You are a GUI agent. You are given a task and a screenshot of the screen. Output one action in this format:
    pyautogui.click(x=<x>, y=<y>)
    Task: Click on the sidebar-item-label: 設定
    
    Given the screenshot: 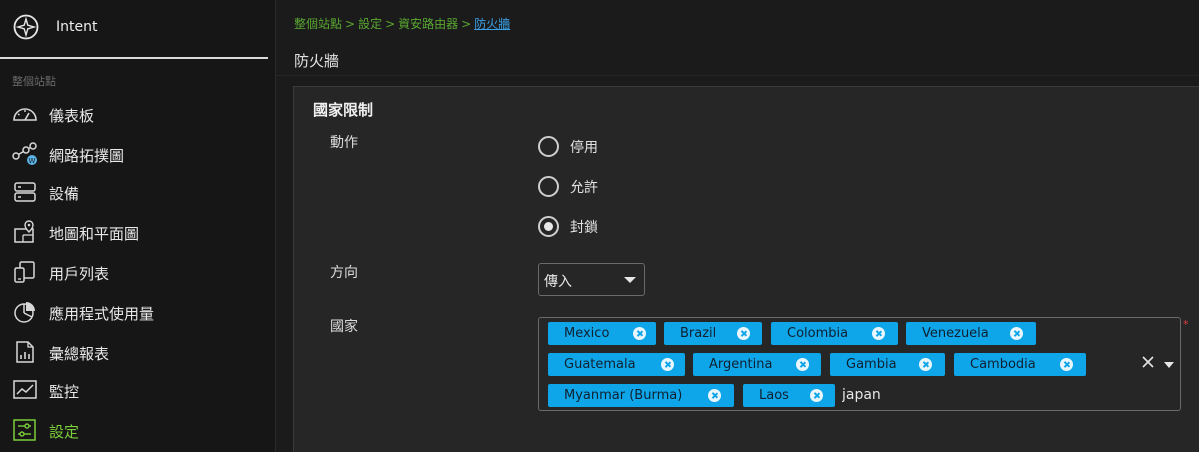 What is the action you would take?
    pyautogui.click(x=64, y=432)
    